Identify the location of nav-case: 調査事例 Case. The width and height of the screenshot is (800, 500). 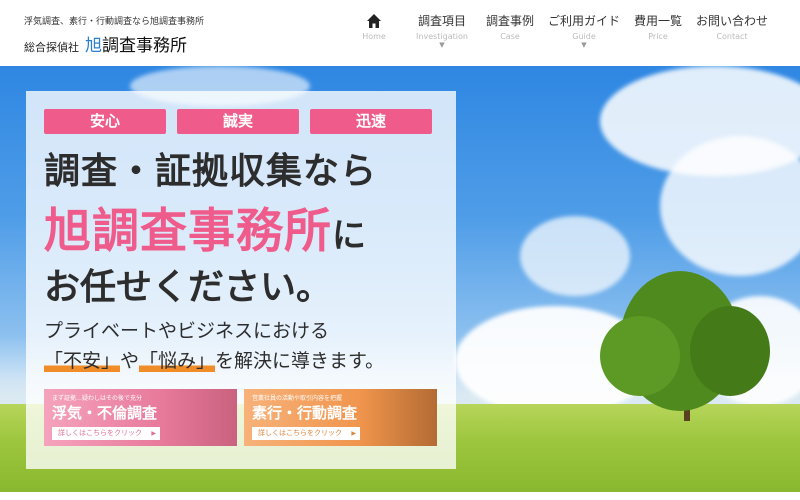
(510, 30).